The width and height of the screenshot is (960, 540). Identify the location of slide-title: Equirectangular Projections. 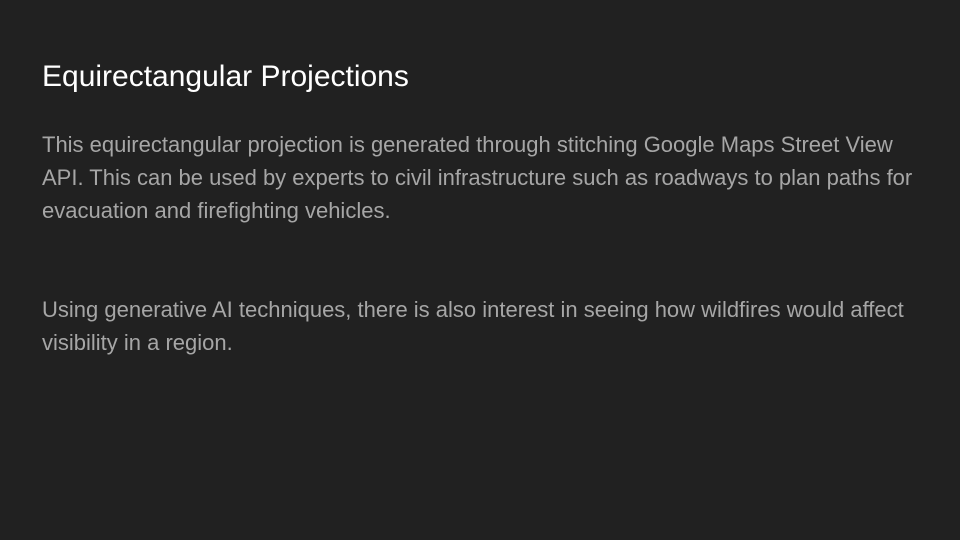
(225, 76).